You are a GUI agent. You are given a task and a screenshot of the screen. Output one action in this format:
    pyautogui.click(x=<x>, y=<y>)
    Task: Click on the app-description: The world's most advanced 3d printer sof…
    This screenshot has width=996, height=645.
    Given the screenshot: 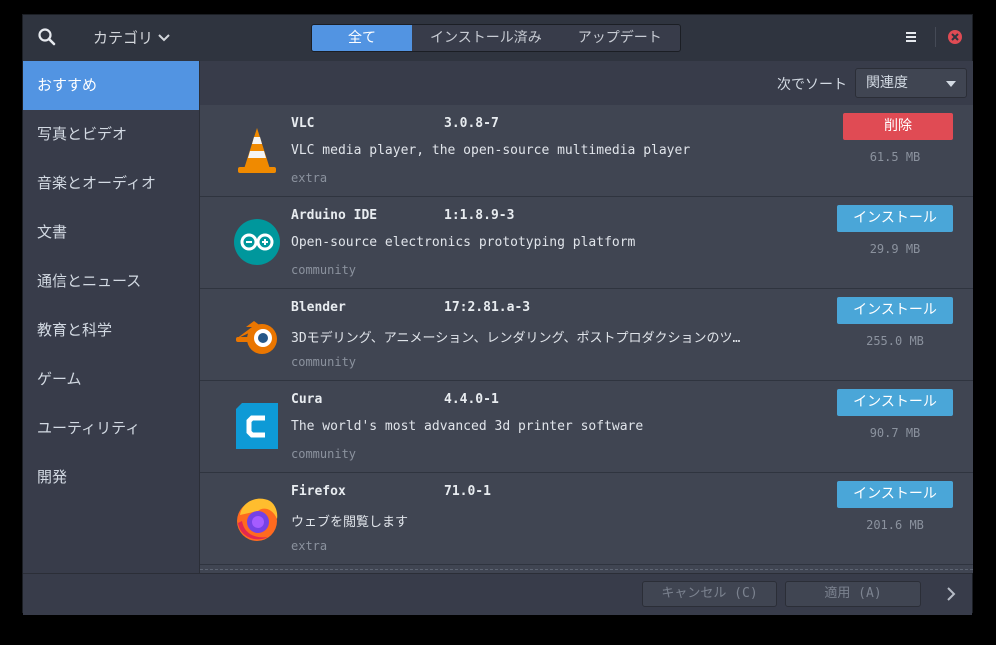 What is the action you would take?
    pyautogui.click(x=467, y=426)
    